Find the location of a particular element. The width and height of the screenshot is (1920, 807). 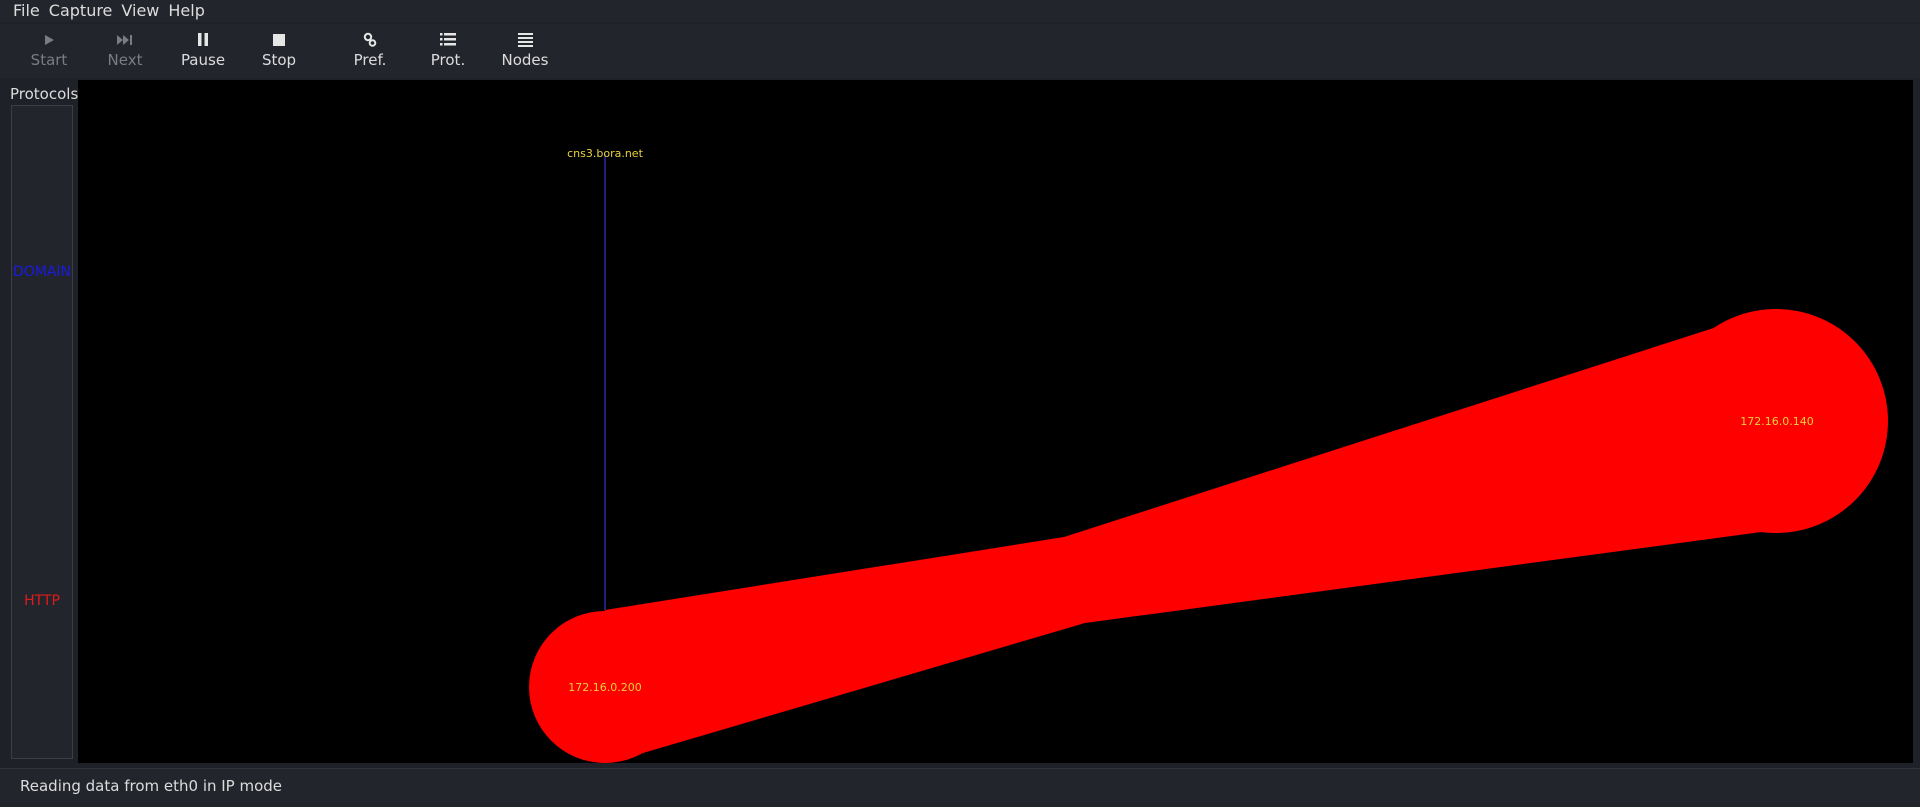

start-button: Start is located at coordinates (49, 53).